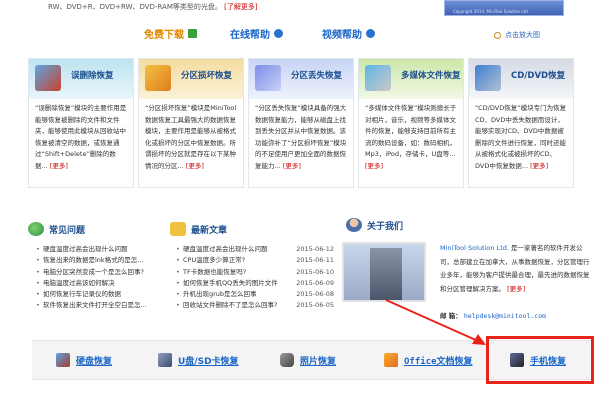 This screenshot has height=393, width=600. What do you see at coordinates (287, 360) in the screenshot?
I see `camera-icon` at bounding box center [287, 360].